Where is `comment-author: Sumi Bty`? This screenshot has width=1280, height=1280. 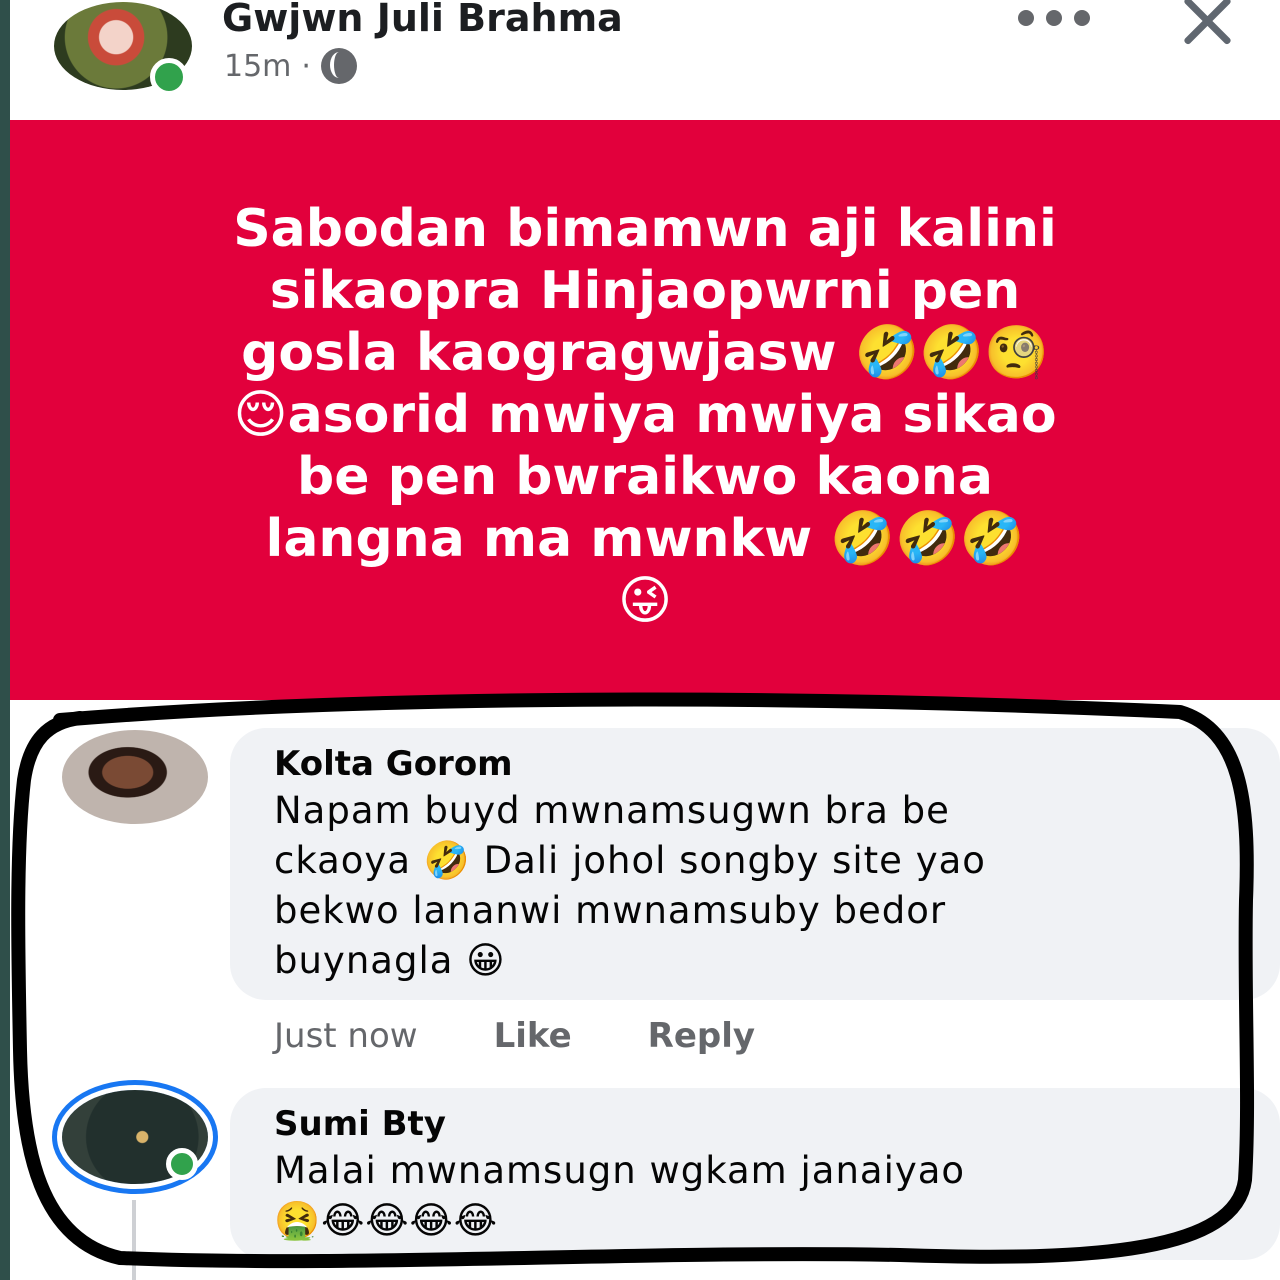
comment-author: Sumi Bty is located at coordinates (754, 1124).